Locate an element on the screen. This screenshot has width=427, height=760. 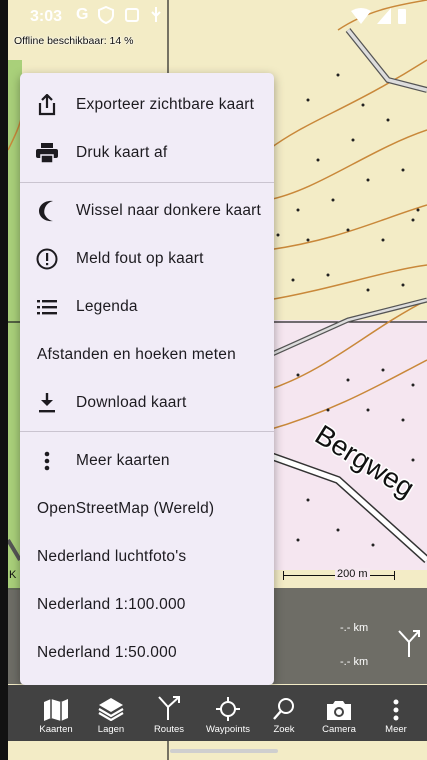
nav-label: Camera is located at coordinates (339, 729).